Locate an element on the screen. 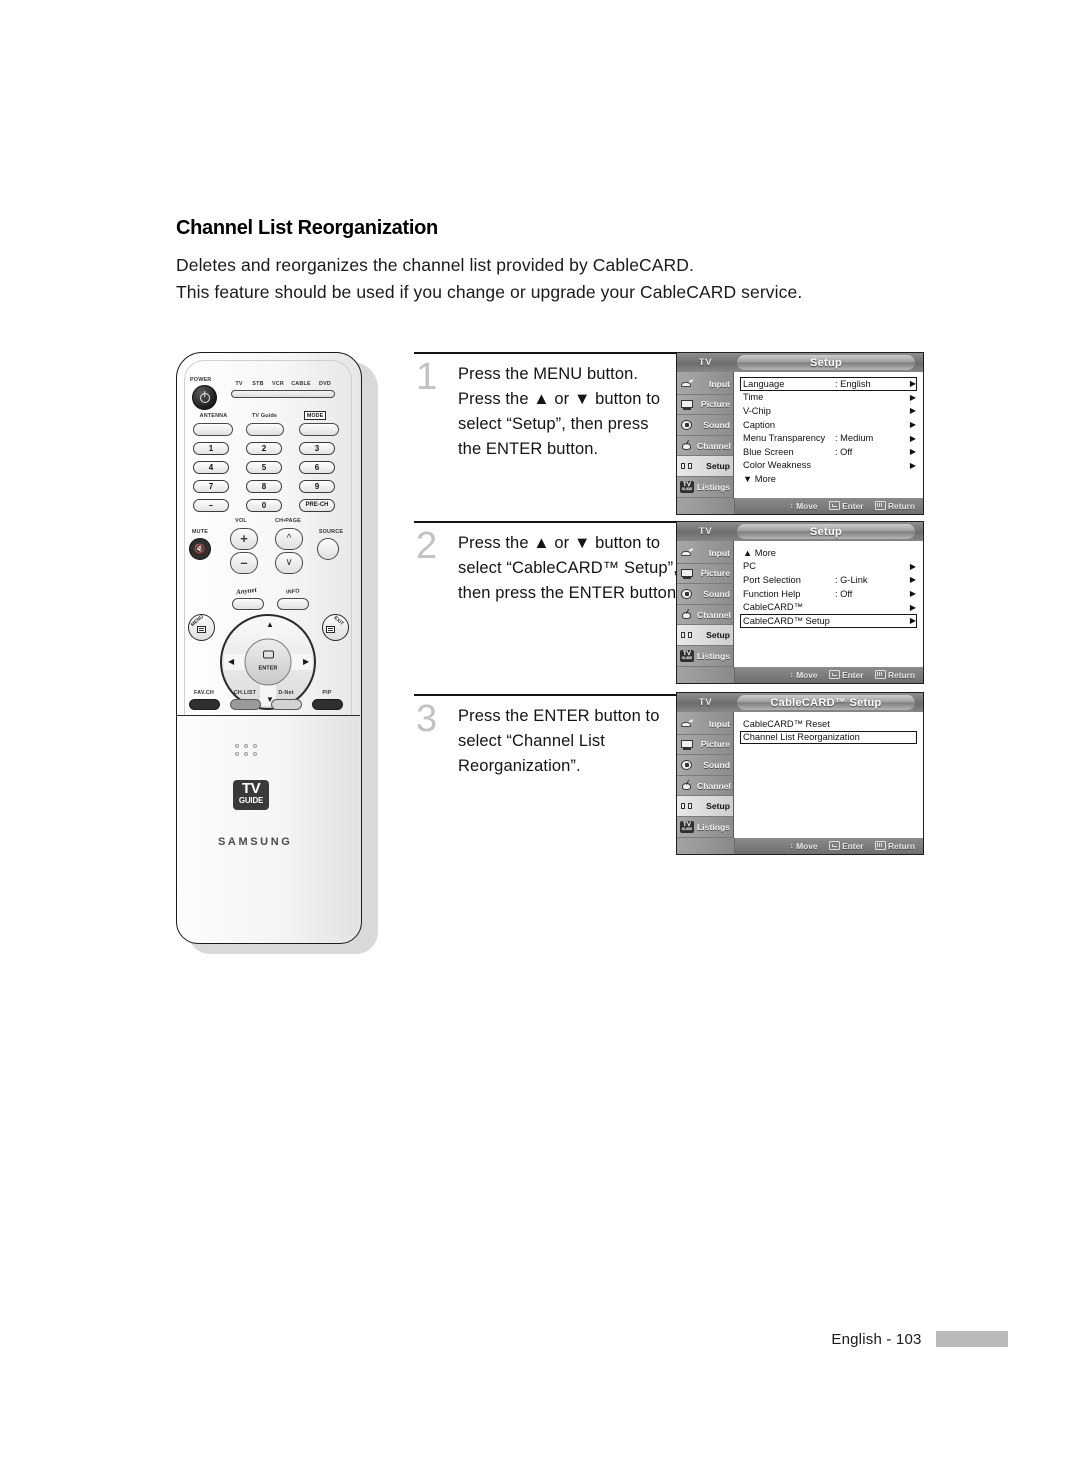  osd-menu-item: Function Help: Off ▶ is located at coordinates (828, 594).